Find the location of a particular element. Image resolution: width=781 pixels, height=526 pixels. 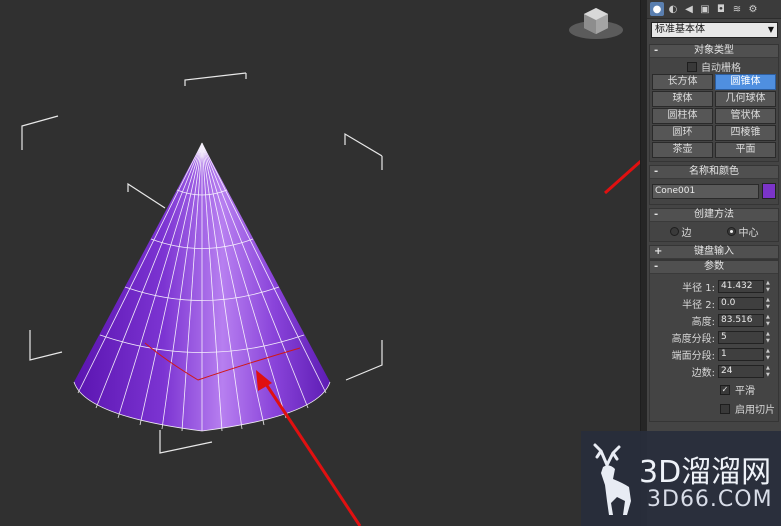

rollout-title: 键盘输入 is located at coordinates (714, 251).